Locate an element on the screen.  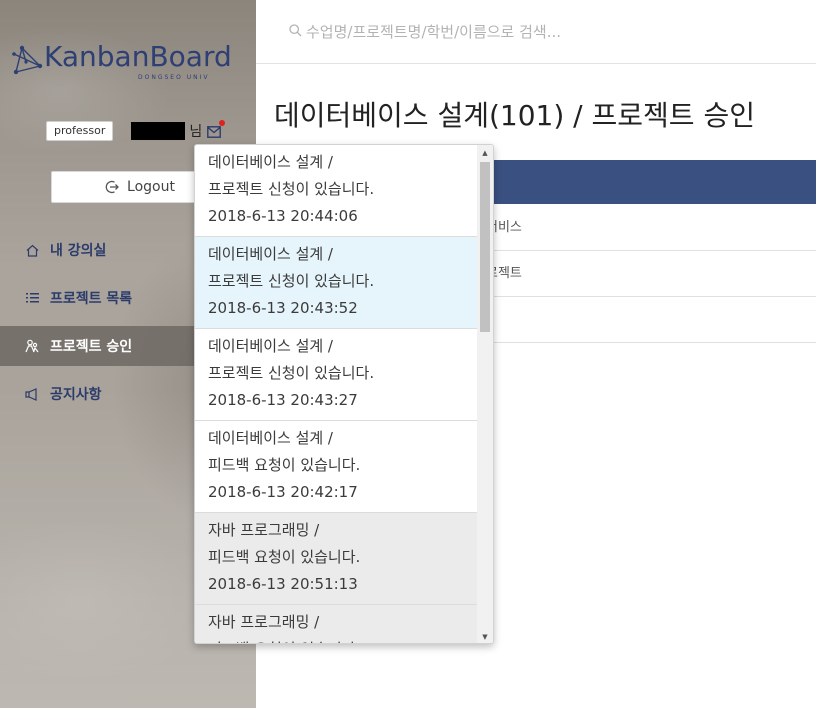
page-title: 데이터베이스 설계(101) / 프로젝트 승인 is located at coordinates (514, 115).